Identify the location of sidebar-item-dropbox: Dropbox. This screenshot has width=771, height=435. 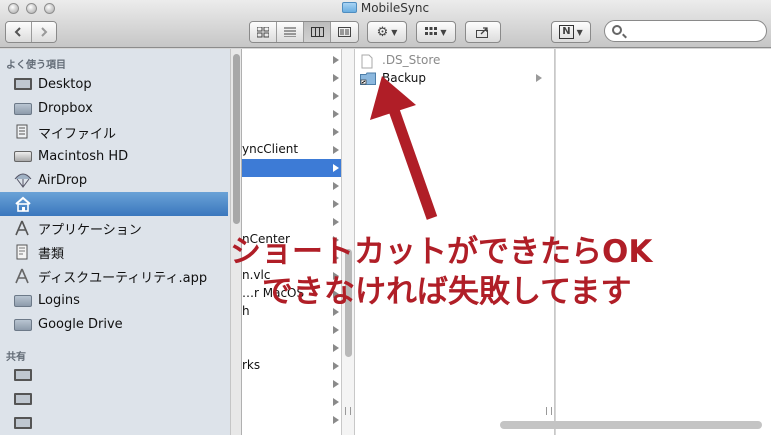
(114, 108).